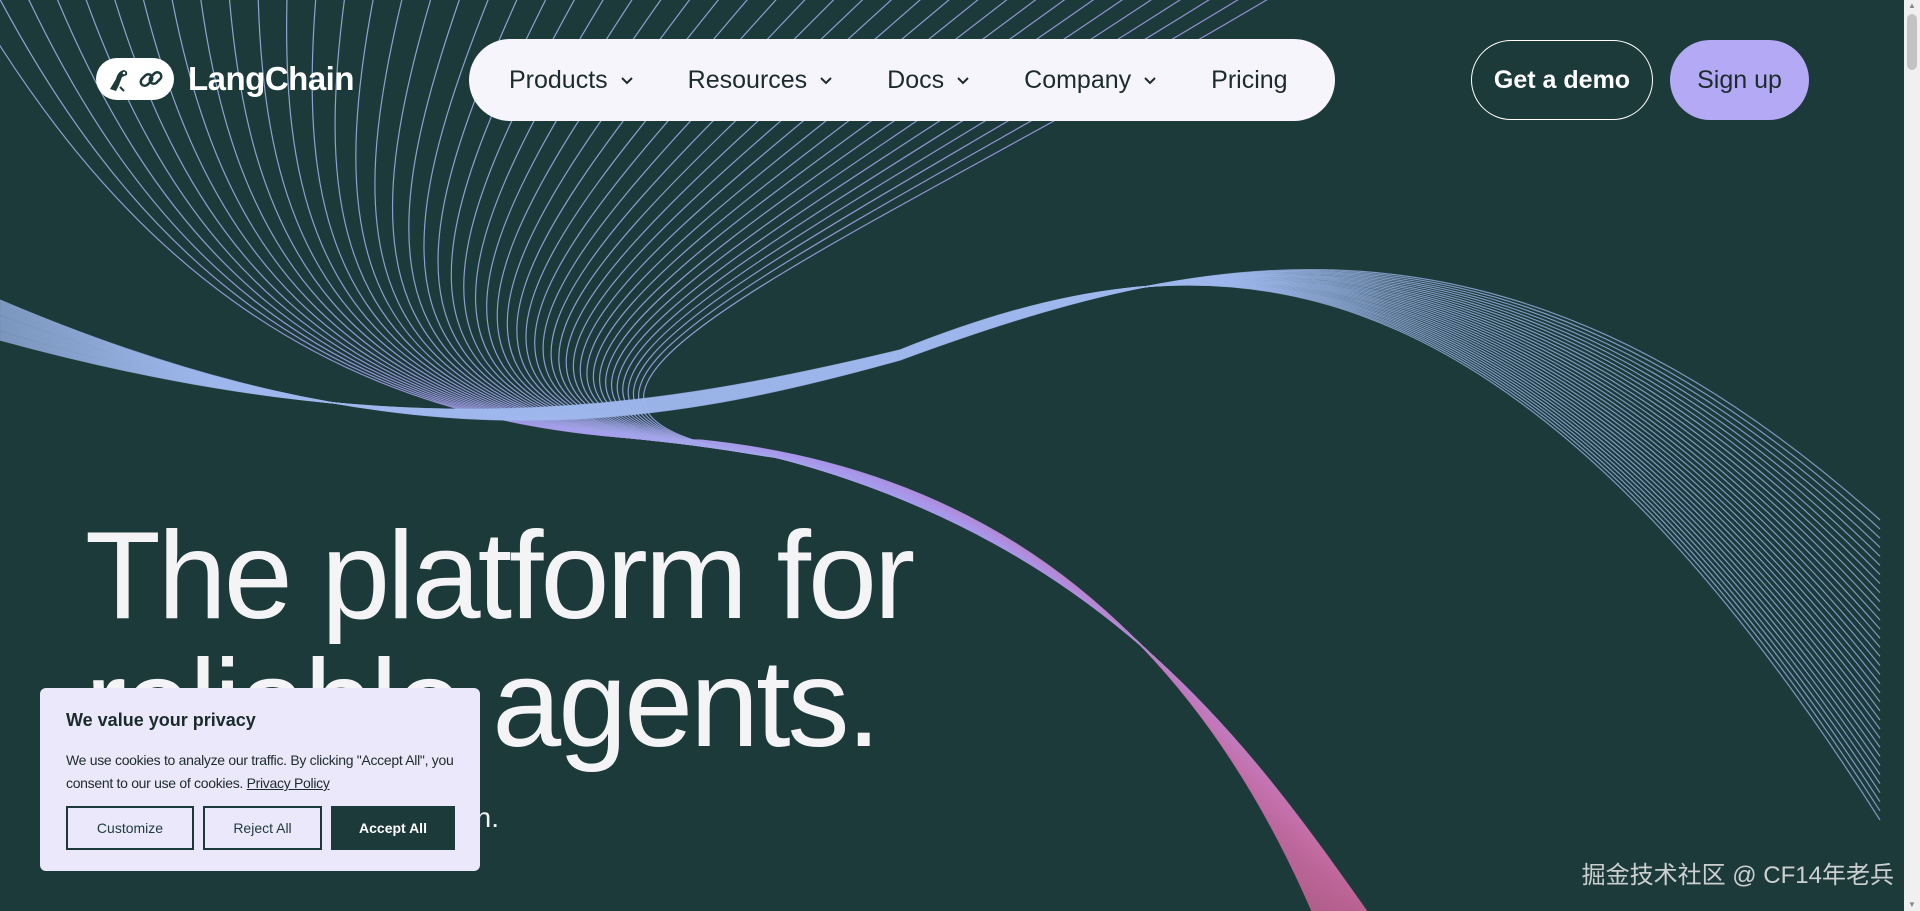 The image size is (1920, 911). Describe the element at coordinates (1912, 905) in the screenshot. I see `scroll-down-icon: ▼` at that location.